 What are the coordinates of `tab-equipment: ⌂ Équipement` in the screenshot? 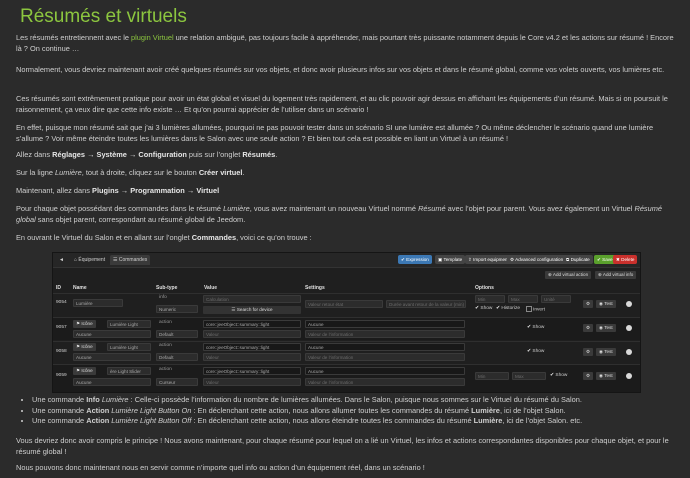 It's located at (89, 260).